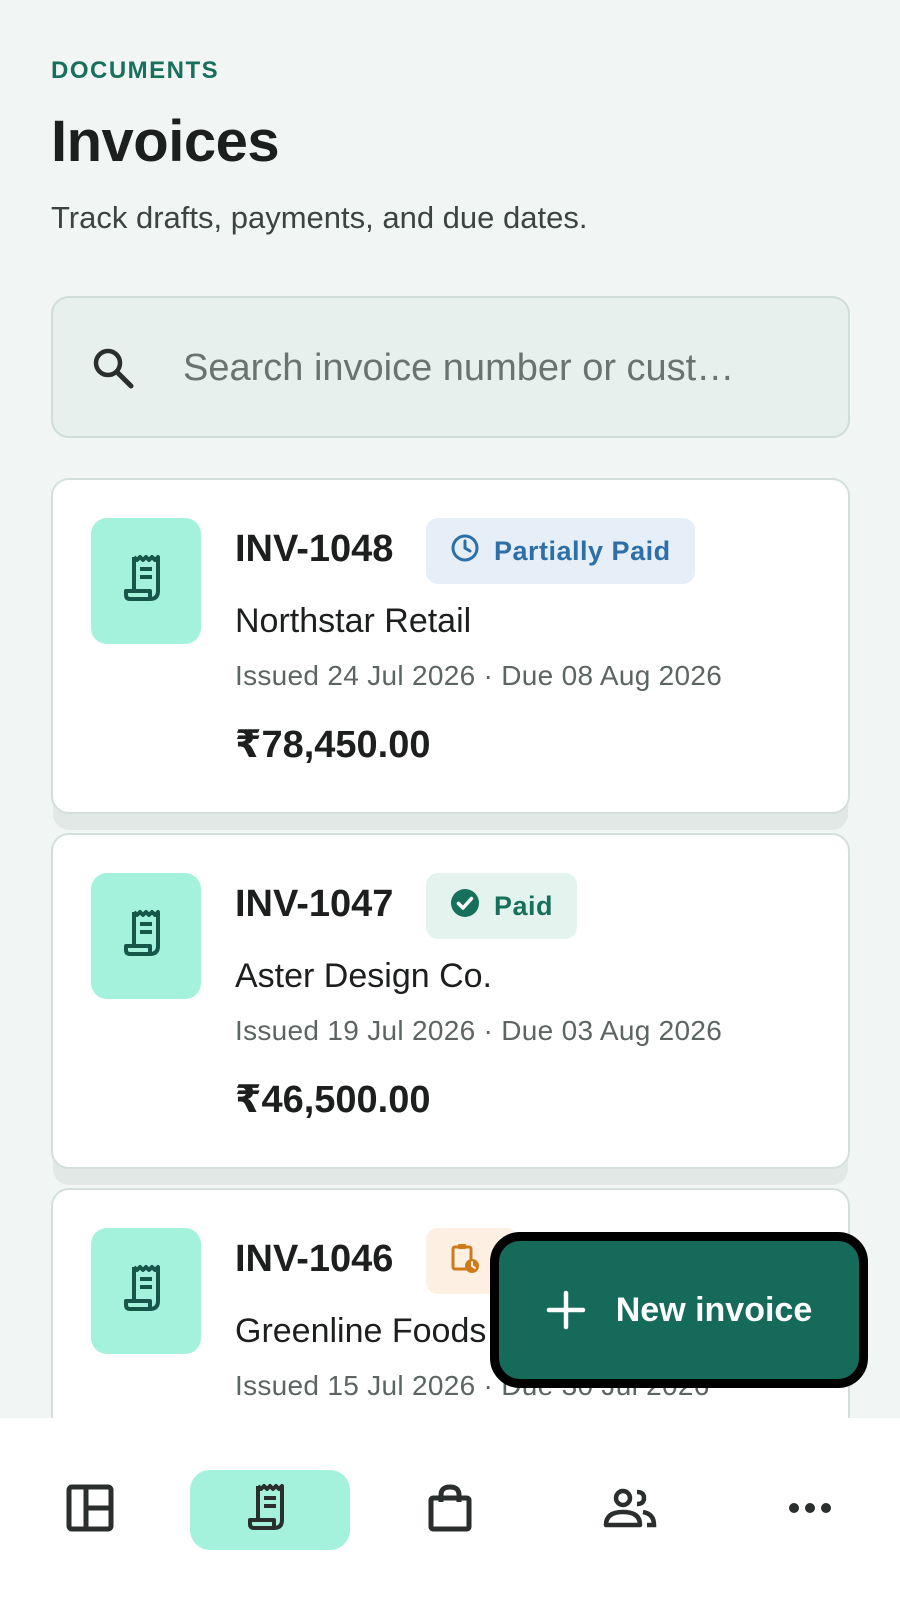 The width and height of the screenshot is (900, 1600). I want to click on nav-item-dashboard, so click(90, 1510).